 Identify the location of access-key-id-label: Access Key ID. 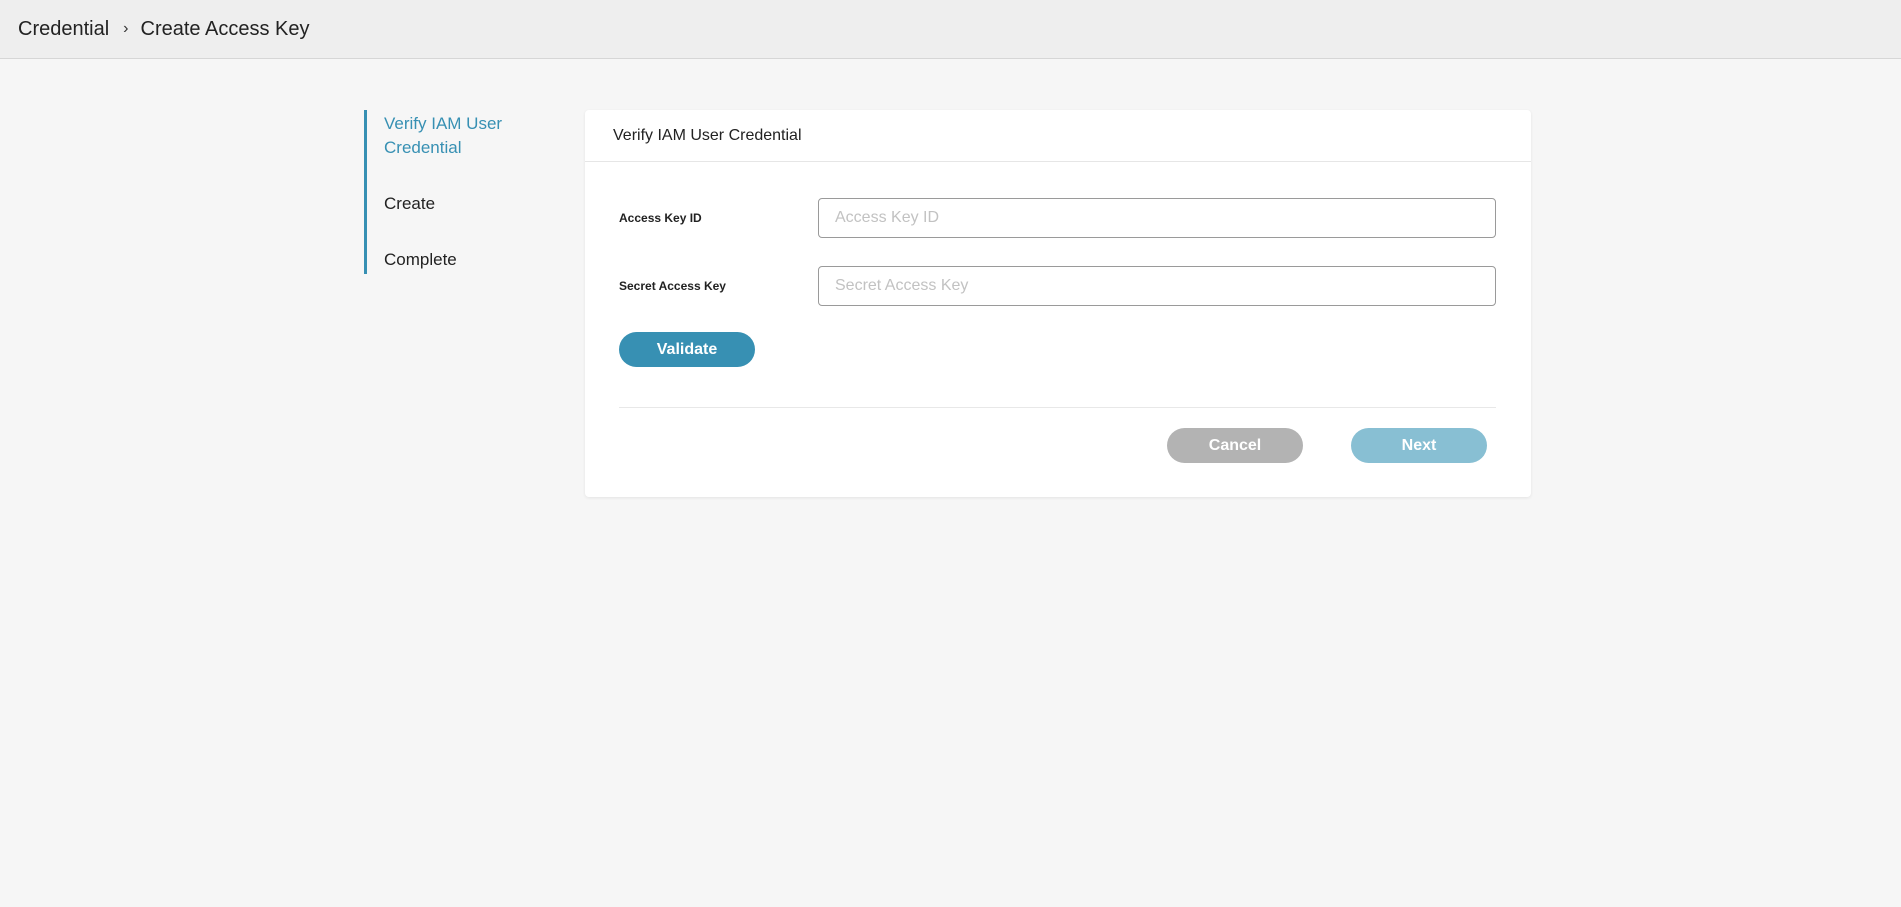
(660, 218).